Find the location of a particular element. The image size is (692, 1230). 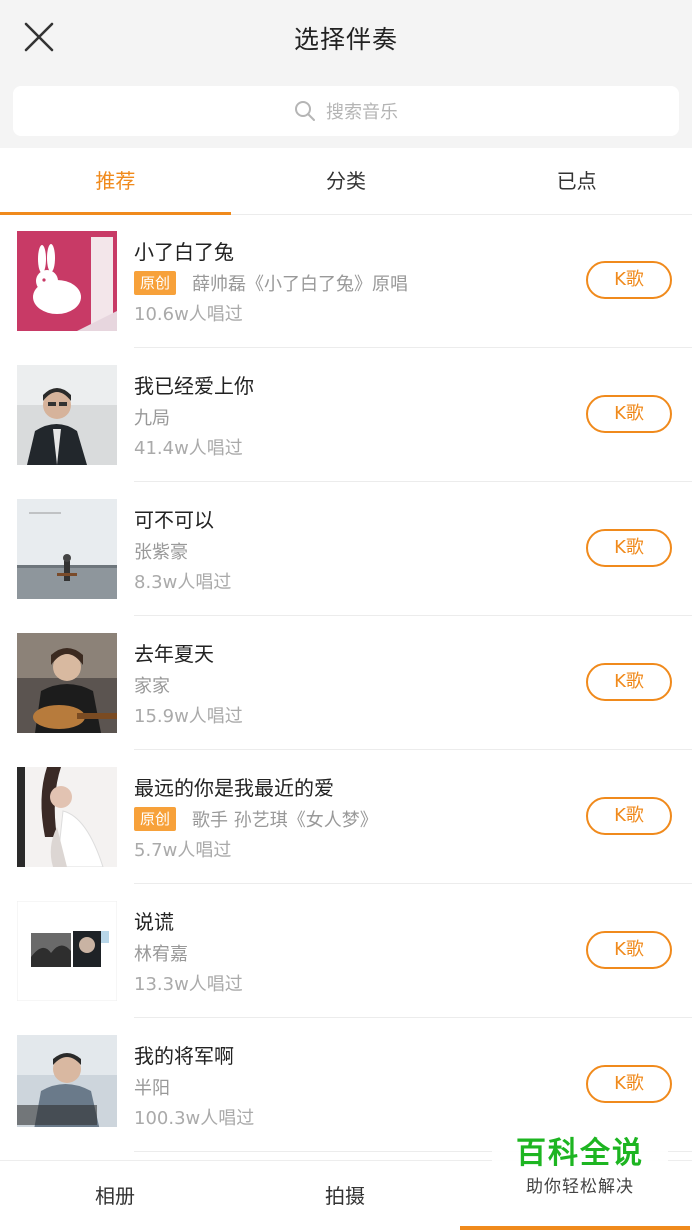

play-count: 13.3w人唱过 is located at coordinates (188, 984).